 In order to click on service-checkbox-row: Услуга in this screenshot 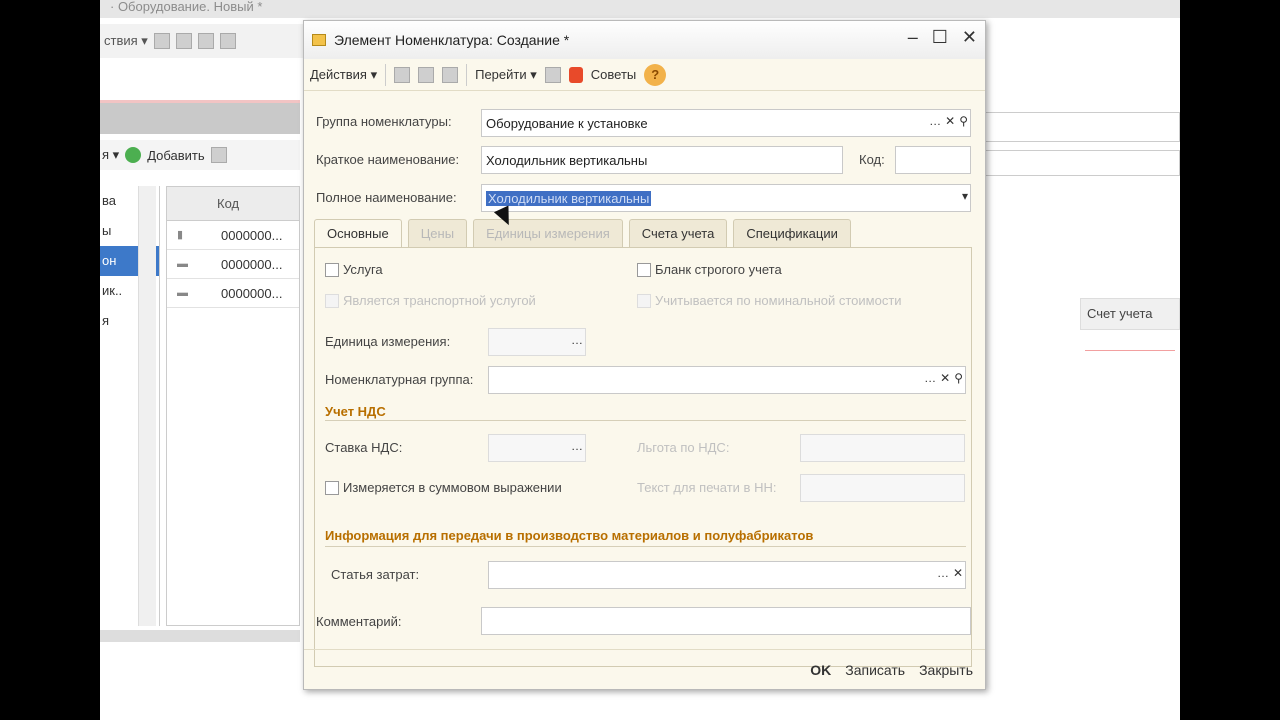, I will do `click(354, 269)`.